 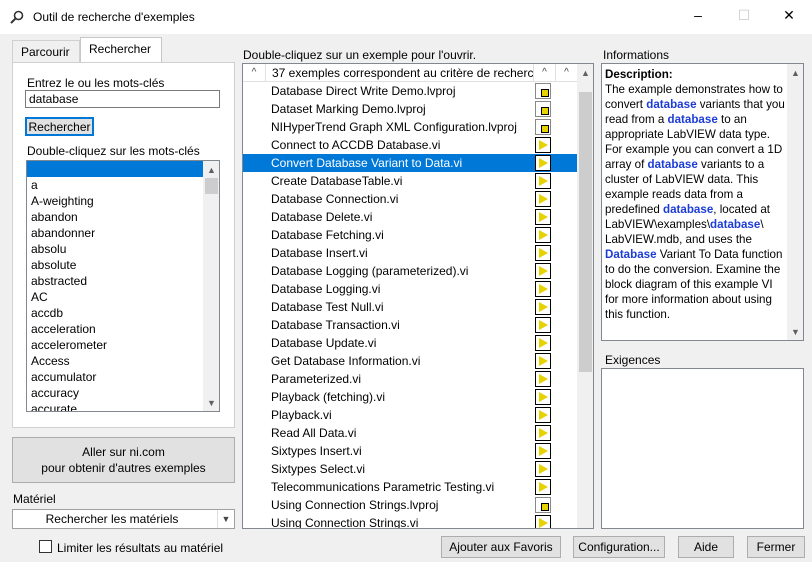 I want to click on table-row: Connect to ACCDB Database.vi, so click(x=410, y=145).